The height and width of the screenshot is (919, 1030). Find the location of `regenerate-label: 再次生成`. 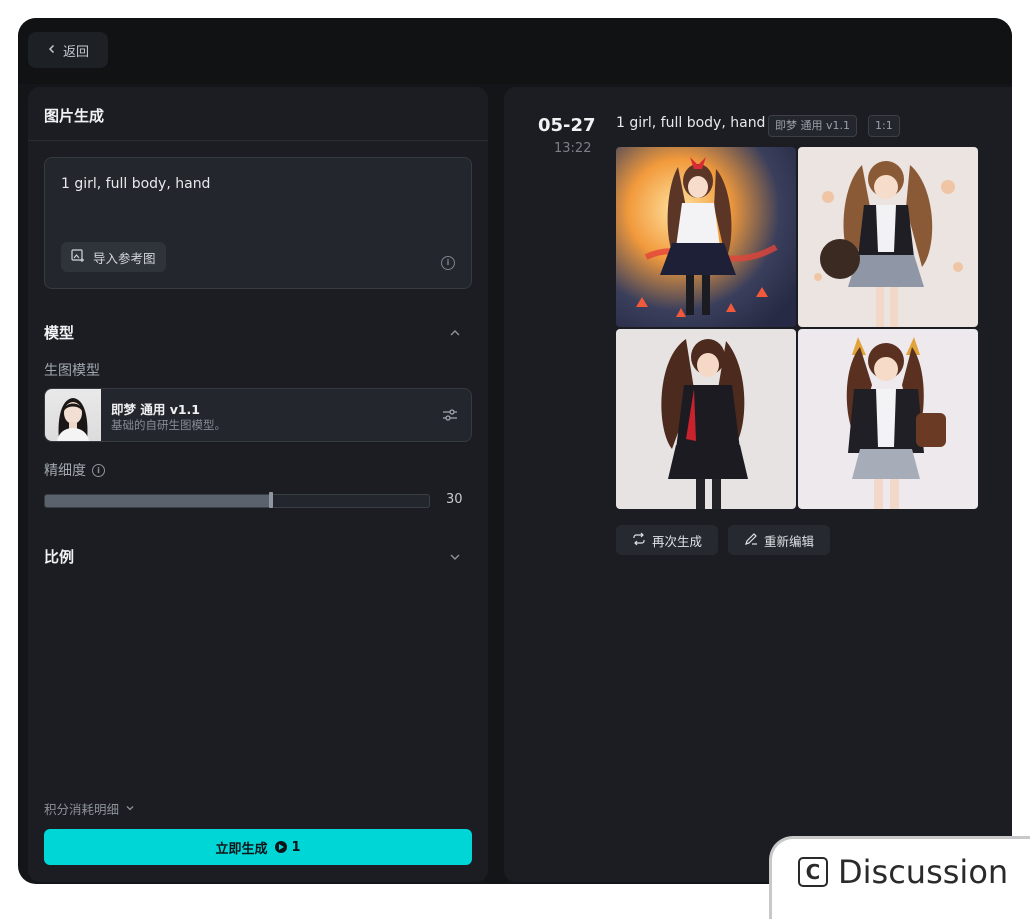

regenerate-label: 再次生成 is located at coordinates (677, 541).